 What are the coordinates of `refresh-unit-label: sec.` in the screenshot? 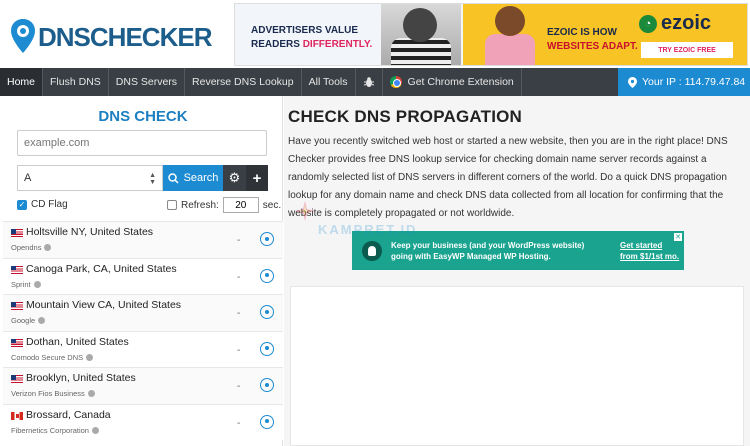 It's located at (272, 205).